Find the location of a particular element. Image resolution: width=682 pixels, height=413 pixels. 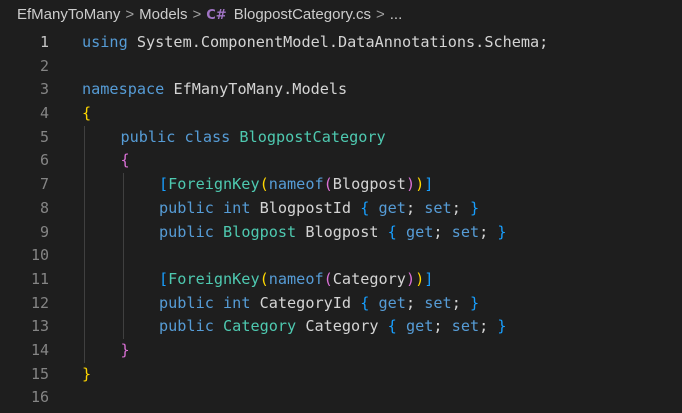

code-line: 12 public int CategoryId { get; set; } is located at coordinates (341, 304).